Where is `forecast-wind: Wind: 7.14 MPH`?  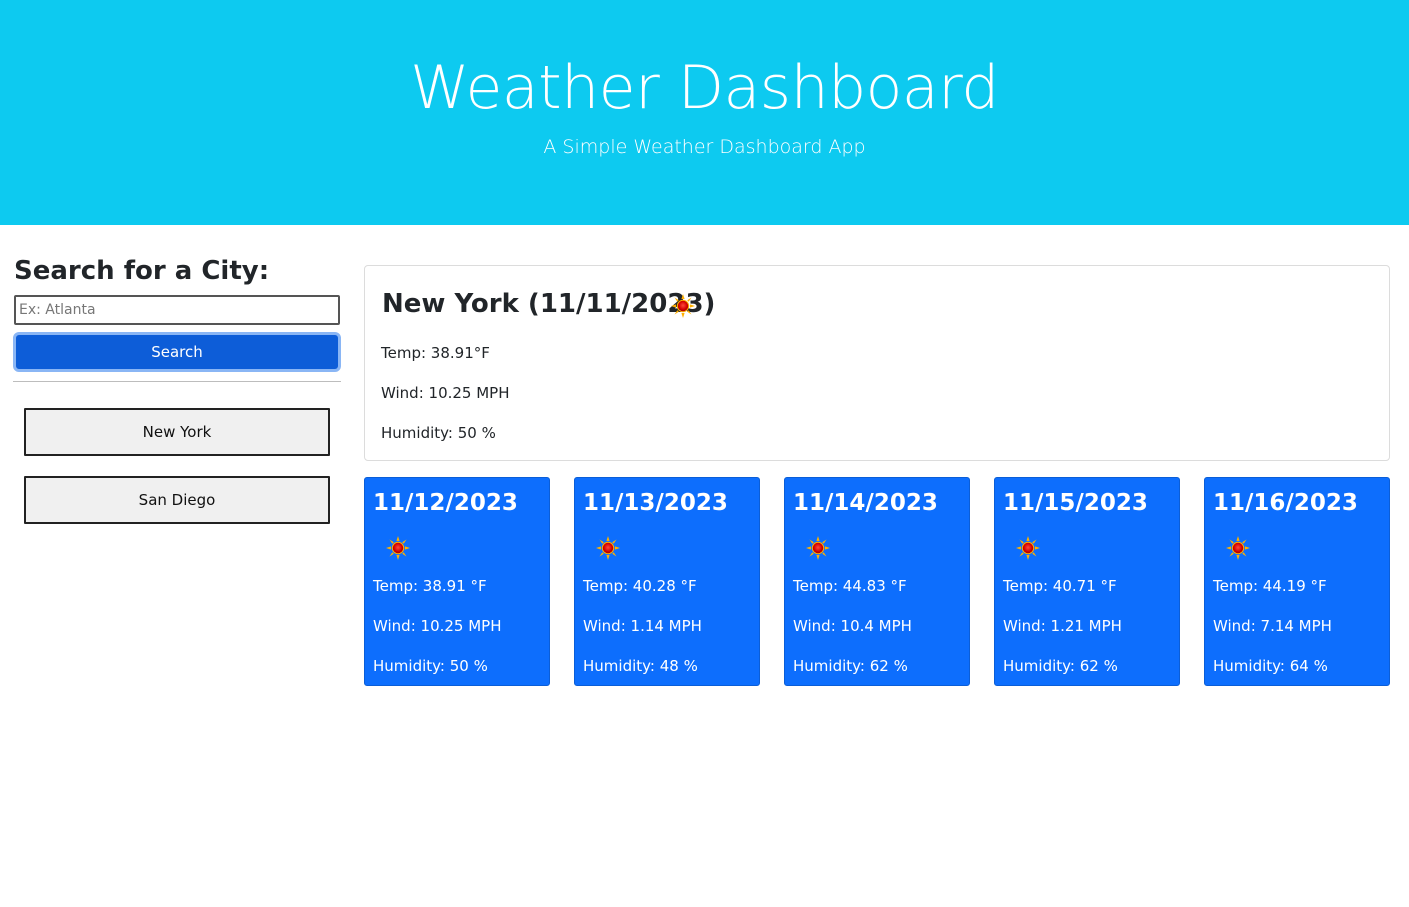 forecast-wind: Wind: 7.14 MPH is located at coordinates (1272, 626).